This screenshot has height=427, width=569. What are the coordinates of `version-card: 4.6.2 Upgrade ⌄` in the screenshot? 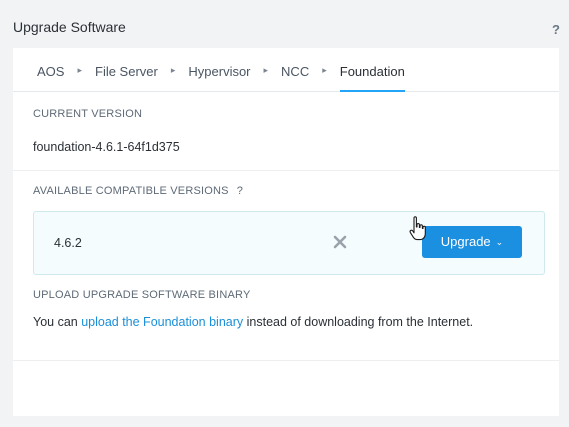 It's located at (289, 243).